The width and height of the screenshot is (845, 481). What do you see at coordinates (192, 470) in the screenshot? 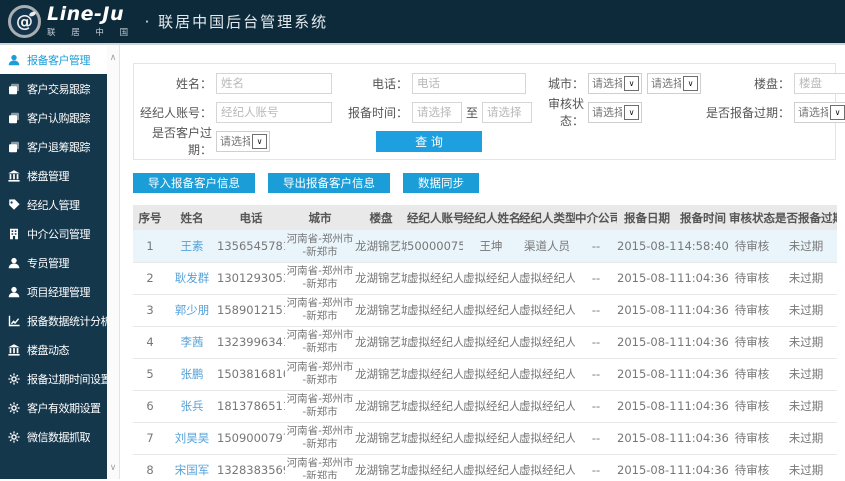
I see `customer-name-link: 宋国军` at bounding box center [192, 470].